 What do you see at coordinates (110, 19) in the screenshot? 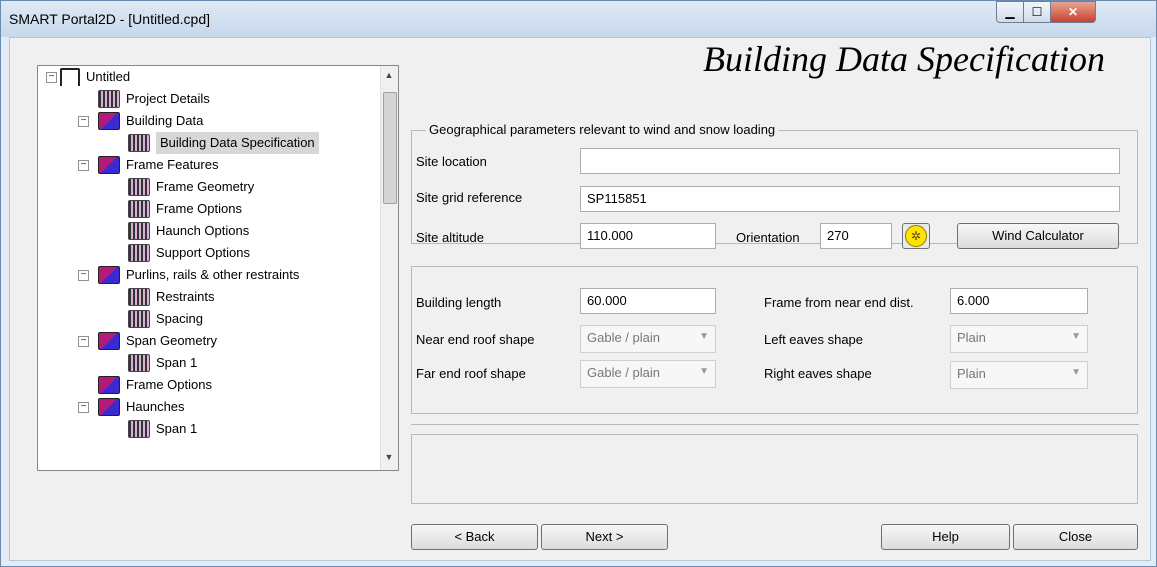
I see `window-title: SMART Portal2D - [Untitled.cpd]` at bounding box center [110, 19].